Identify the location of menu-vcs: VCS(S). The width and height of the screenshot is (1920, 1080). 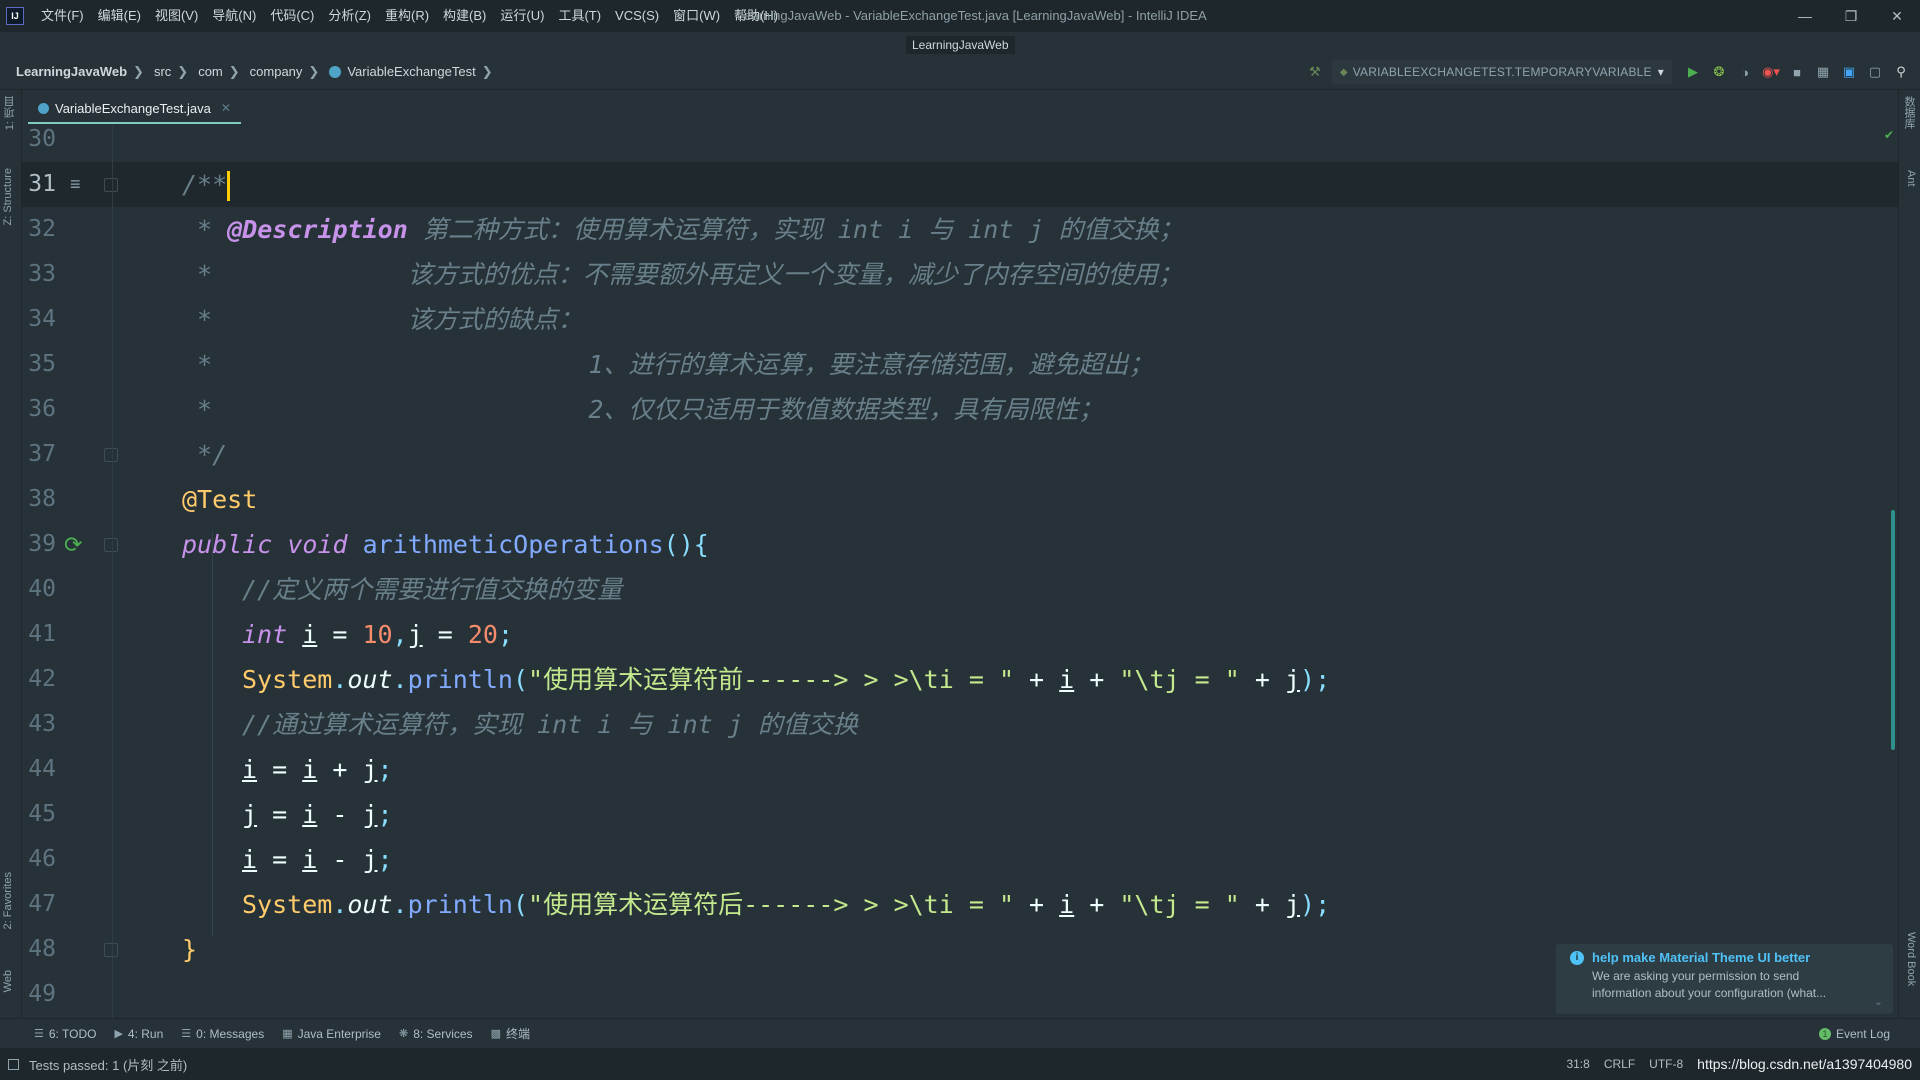
(637, 16).